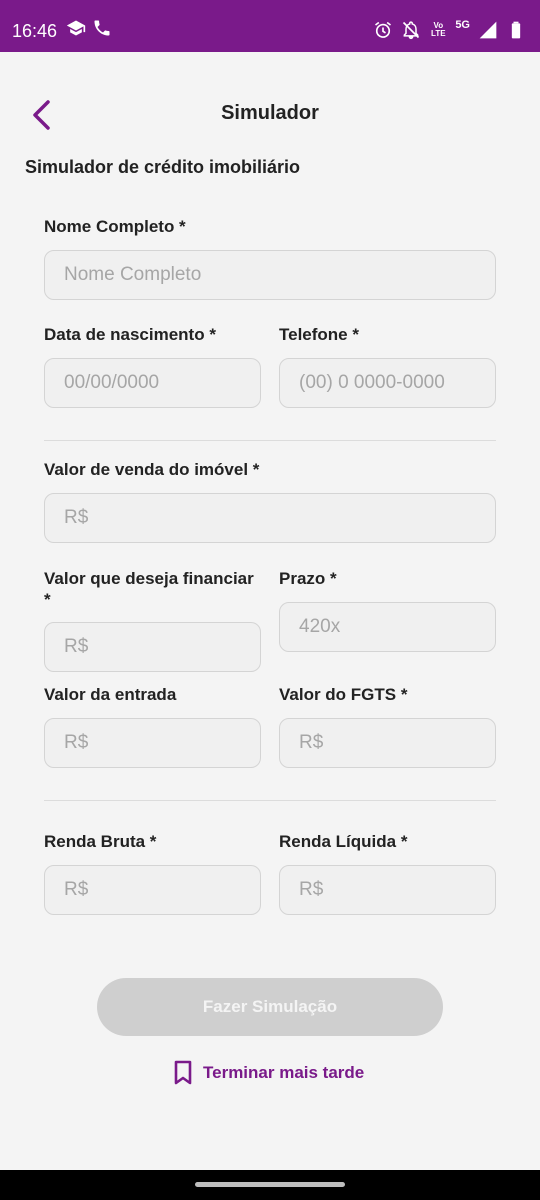 This screenshot has height=1200, width=540. Describe the element at coordinates (372, 382) in the screenshot. I see `phone-placeholder: (00) 0 0000-0000` at that location.